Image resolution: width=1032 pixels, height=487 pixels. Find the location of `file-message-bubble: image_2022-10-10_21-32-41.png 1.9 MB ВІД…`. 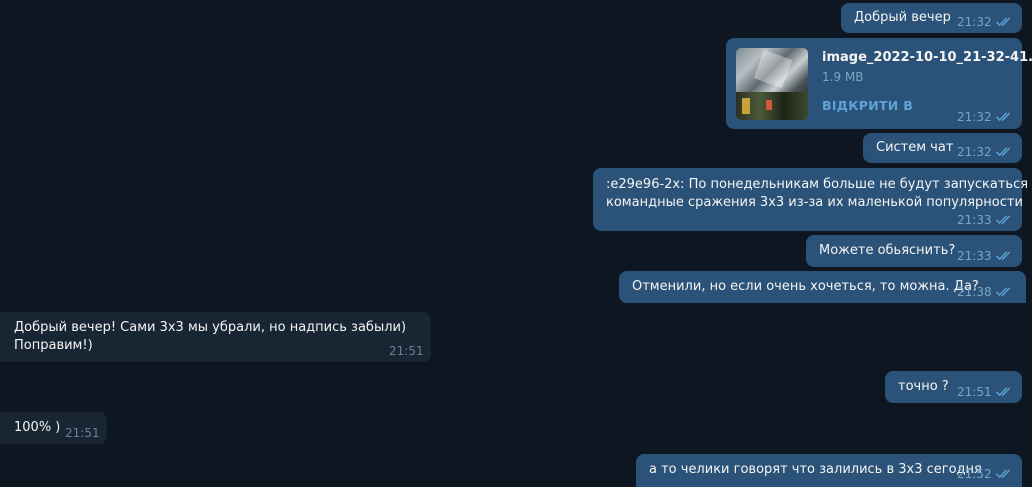

file-message-bubble: image_2022-10-10_21-32-41.png 1.9 MB ВІД… is located at coordinates (879, 83).